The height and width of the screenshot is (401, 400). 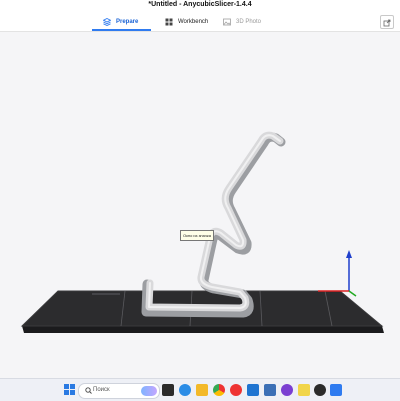 I want to click on build-plate-front, so click(x=203, y=329).